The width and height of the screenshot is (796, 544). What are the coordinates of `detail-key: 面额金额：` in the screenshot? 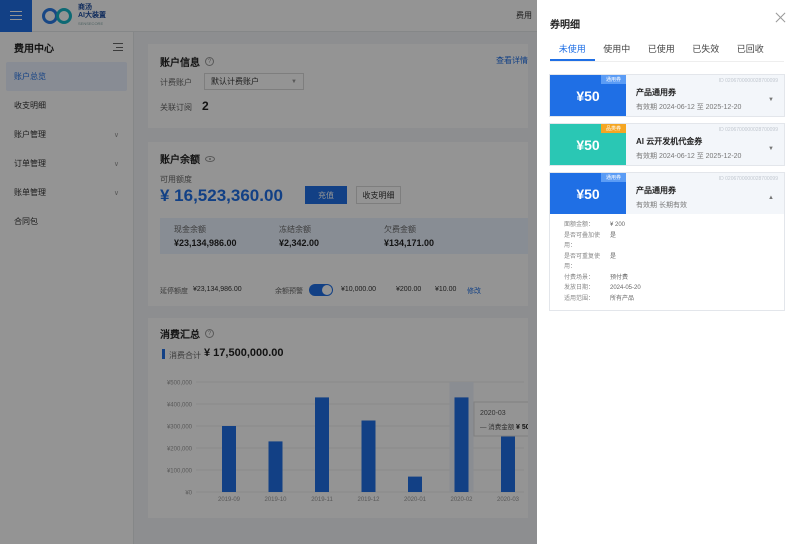 It's located at (579, 225).